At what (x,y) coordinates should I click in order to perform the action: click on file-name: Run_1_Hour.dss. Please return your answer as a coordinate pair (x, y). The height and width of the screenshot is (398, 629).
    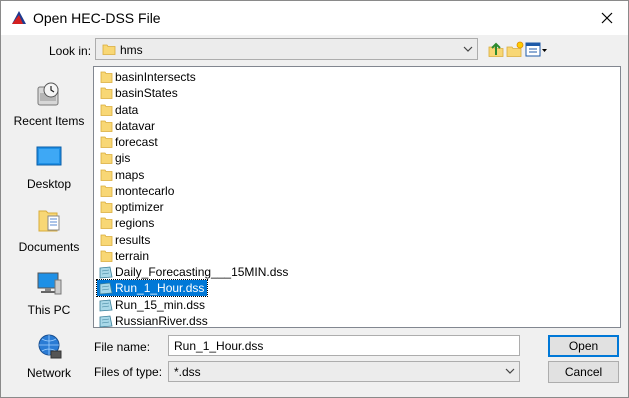
    Looking at the image, I should click on (160, 288).